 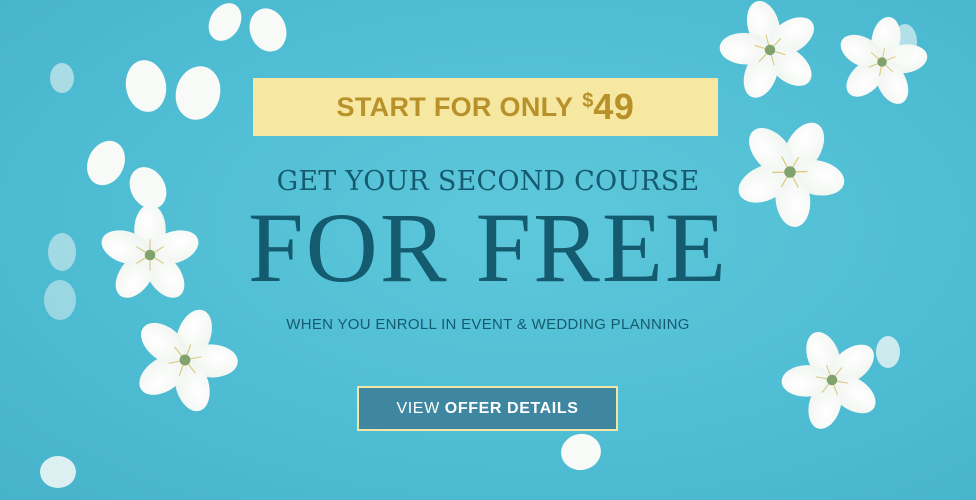 I want to click on headline-title: FOR FREE, so click(x=487, y=247).